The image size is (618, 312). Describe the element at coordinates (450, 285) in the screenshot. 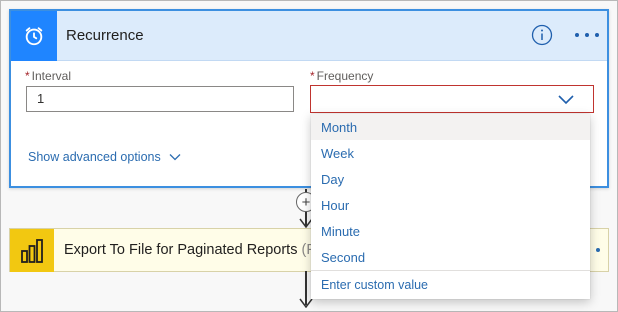

I see `enter-custom-value-option: Enter custom value` at that location.